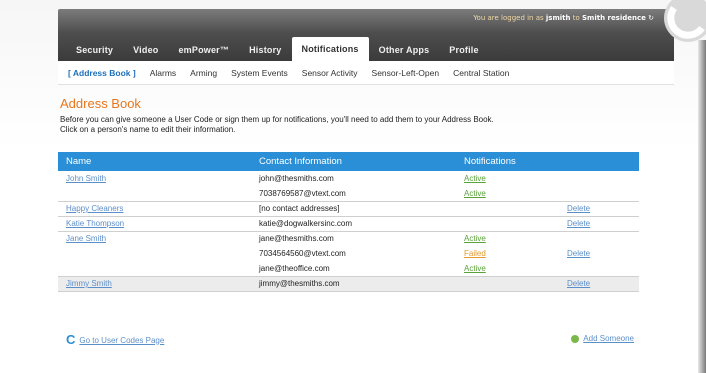  What do you see at coordinates (95, 223) in the screenshot?
I see `contact-name-link: Katie Thompson` at bounding box center [95, 223].